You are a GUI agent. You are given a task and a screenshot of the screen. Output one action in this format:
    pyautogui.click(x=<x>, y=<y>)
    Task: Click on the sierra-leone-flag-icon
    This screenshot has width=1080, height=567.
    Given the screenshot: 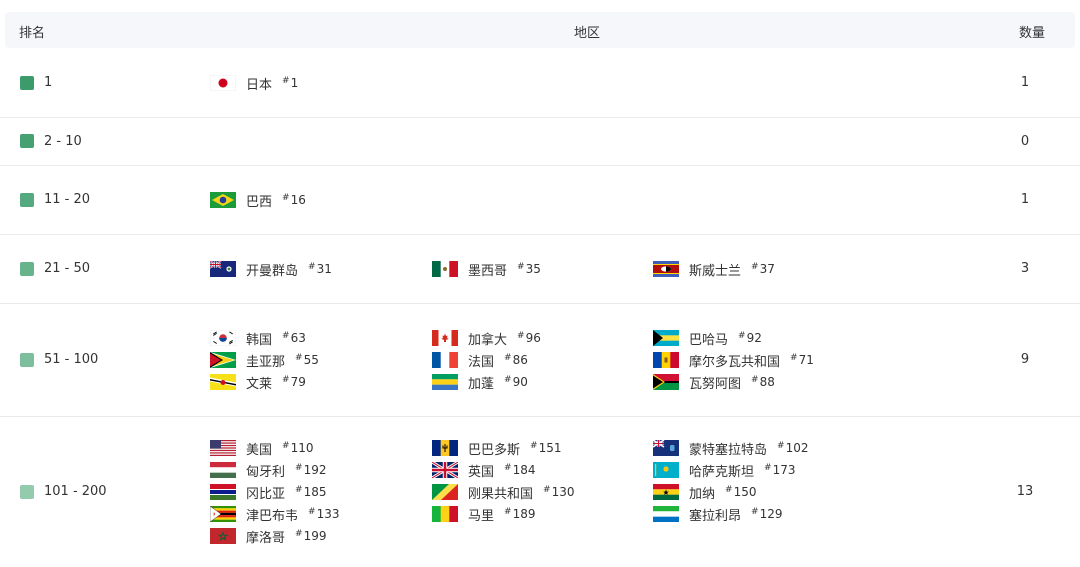 What is the action you would take?
    pyautogui.click(x=666, y=514)
    